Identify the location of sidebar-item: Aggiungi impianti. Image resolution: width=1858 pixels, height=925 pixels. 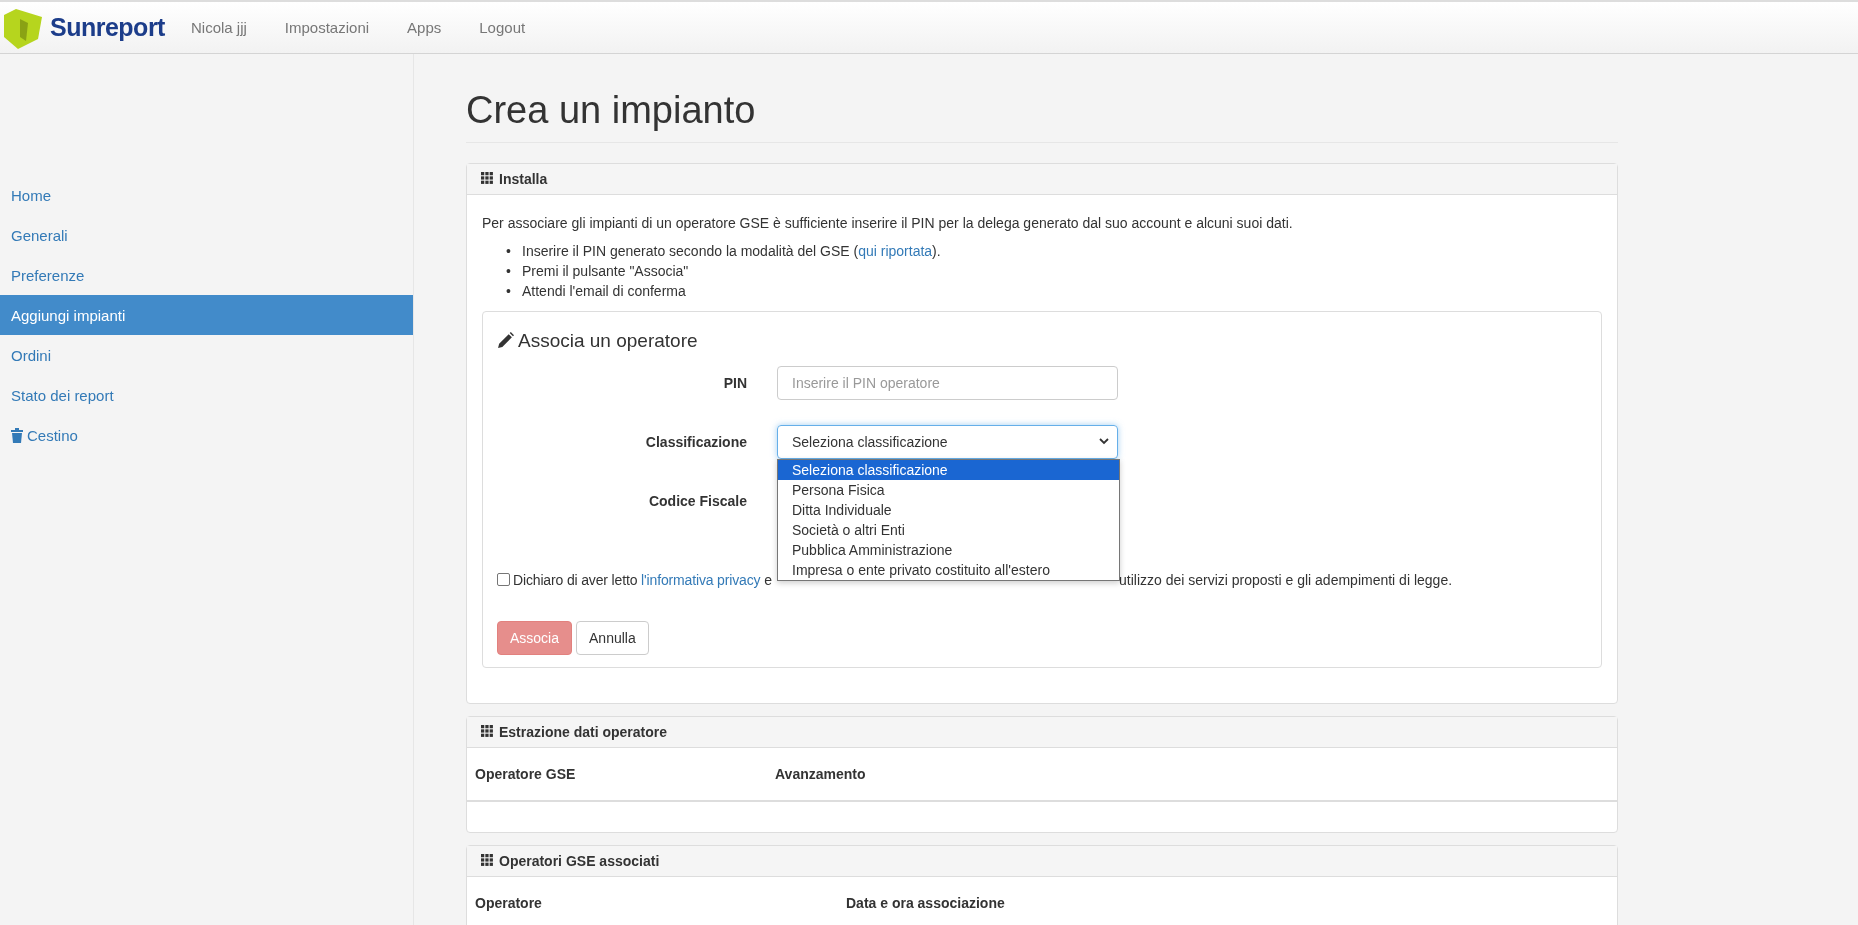
(206, 315).